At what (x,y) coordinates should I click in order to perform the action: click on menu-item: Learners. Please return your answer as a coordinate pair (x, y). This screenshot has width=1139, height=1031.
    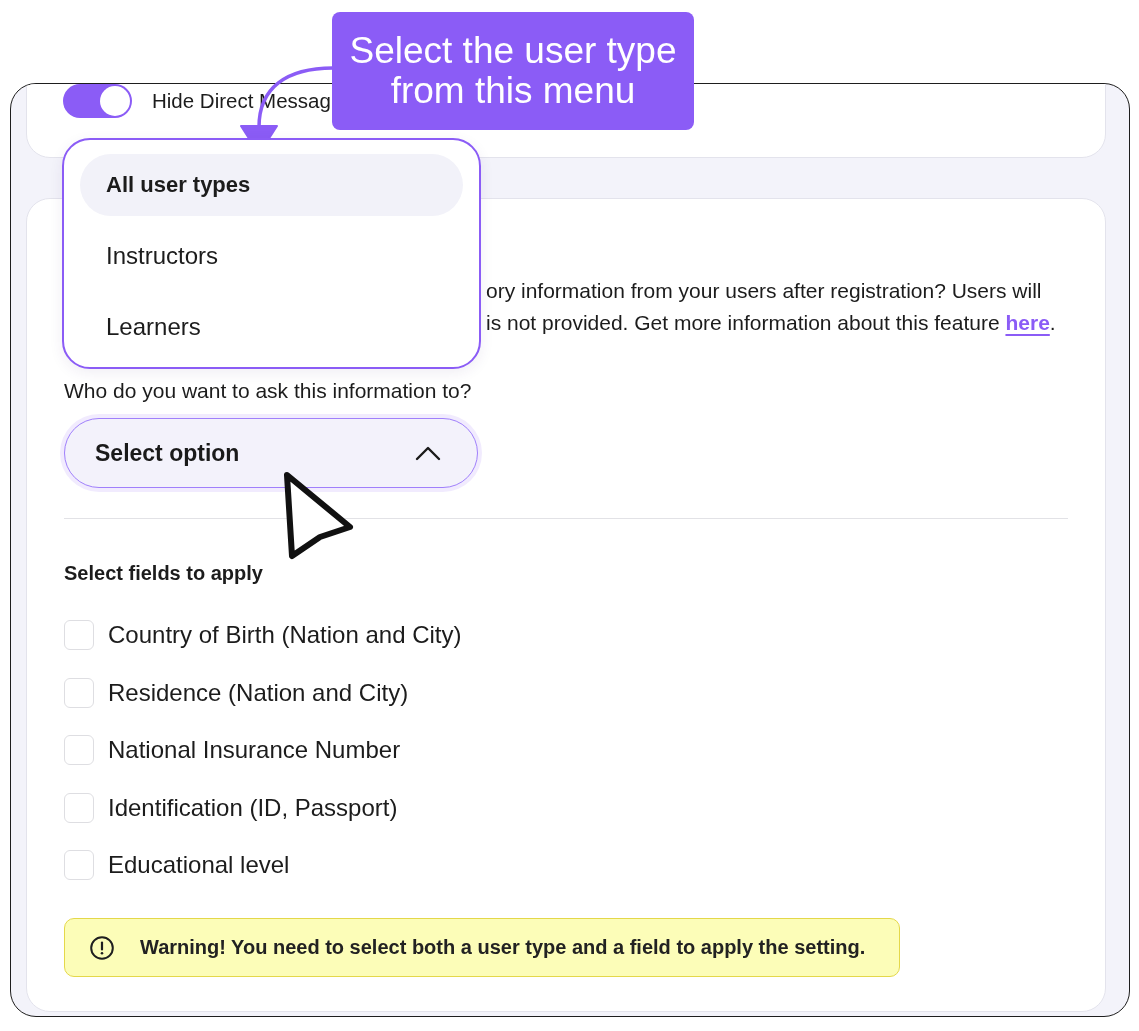
    Looking at the image, I should click on (271, 326).